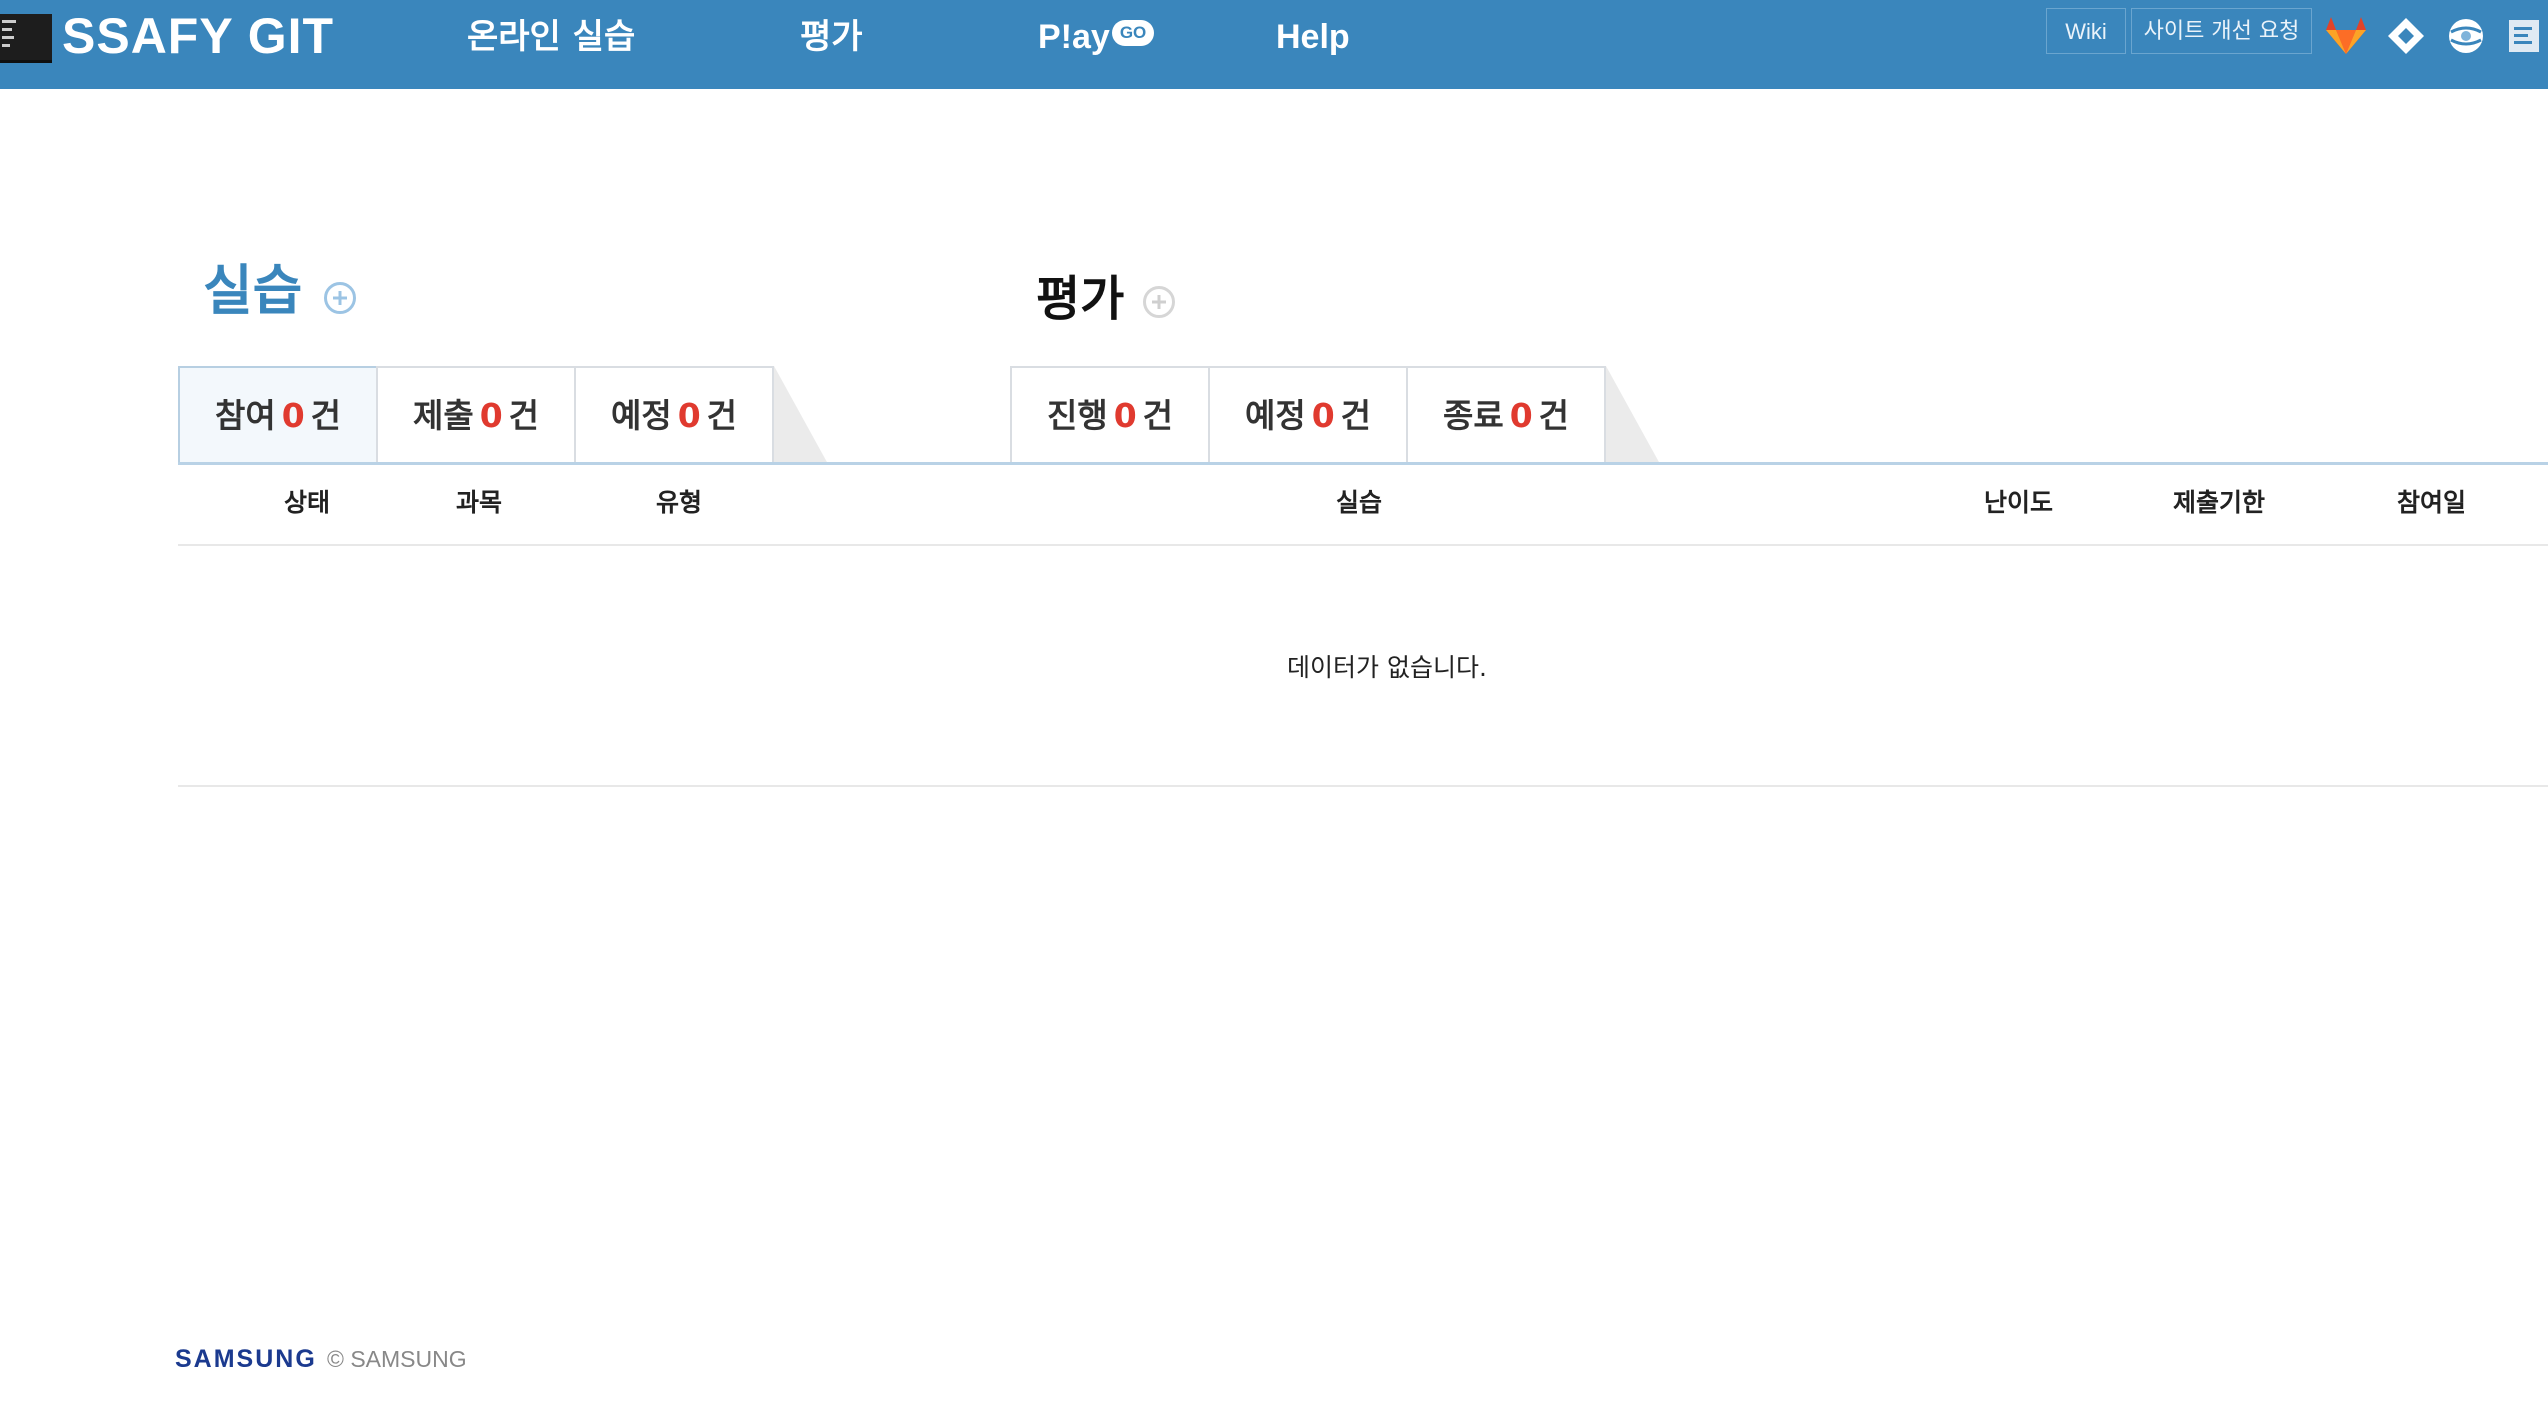 The image size is (2548, 1412). Describe the element at coordinates (307, 503) in the screenshot. I see `column-header-status: 상태` at that location.